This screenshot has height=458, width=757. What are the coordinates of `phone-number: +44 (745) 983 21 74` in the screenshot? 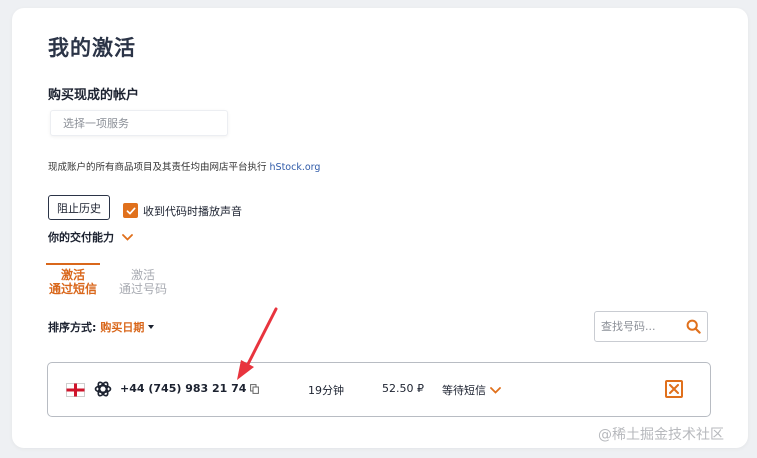 It's located at (190, 388).